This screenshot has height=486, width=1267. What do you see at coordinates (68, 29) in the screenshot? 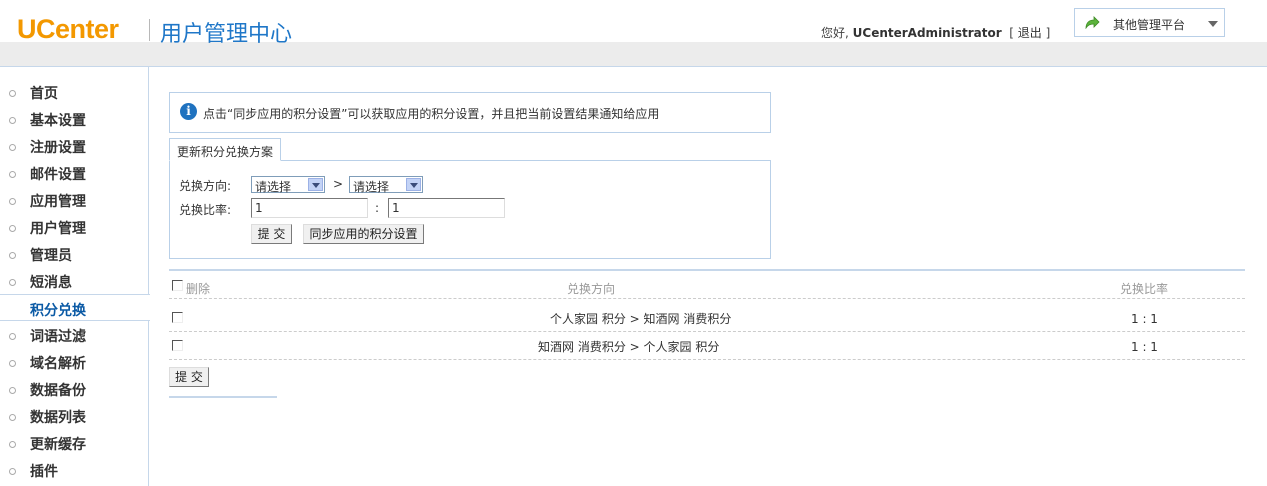
I see `ucenter-logo: UCenter` at bounding box center [68, 29].